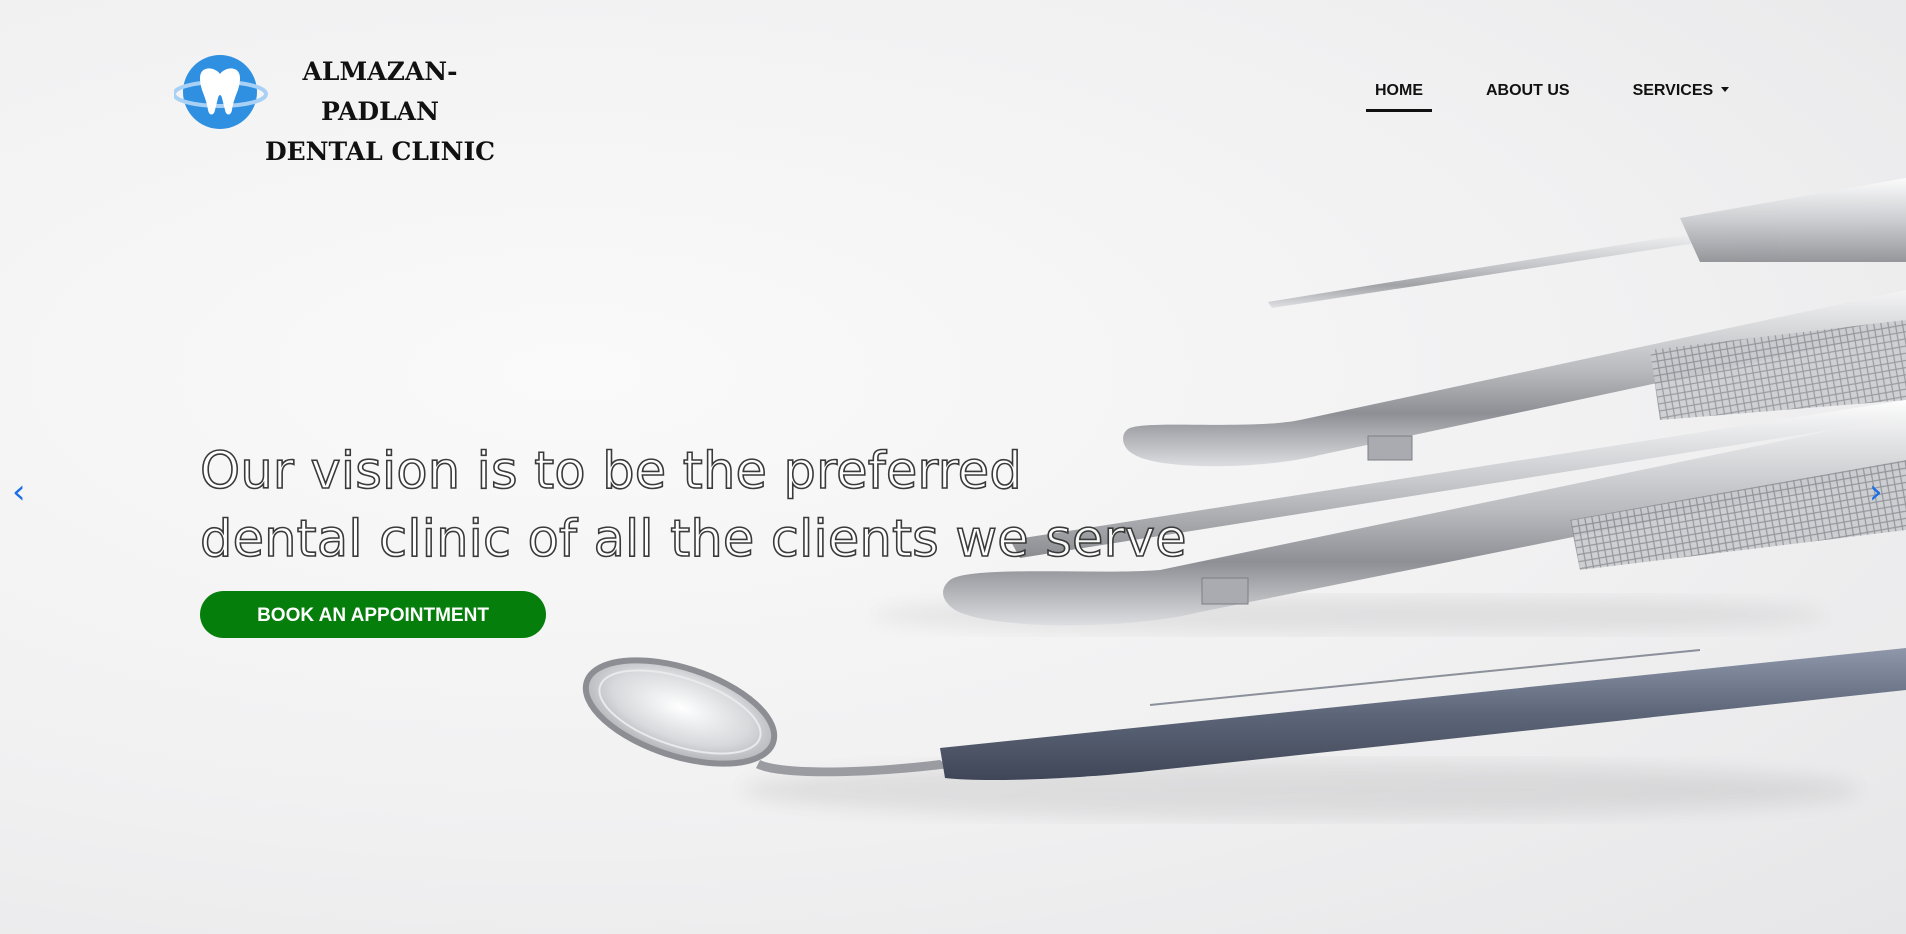  I want to click on tooth-logo-icon, so click(222, 94).